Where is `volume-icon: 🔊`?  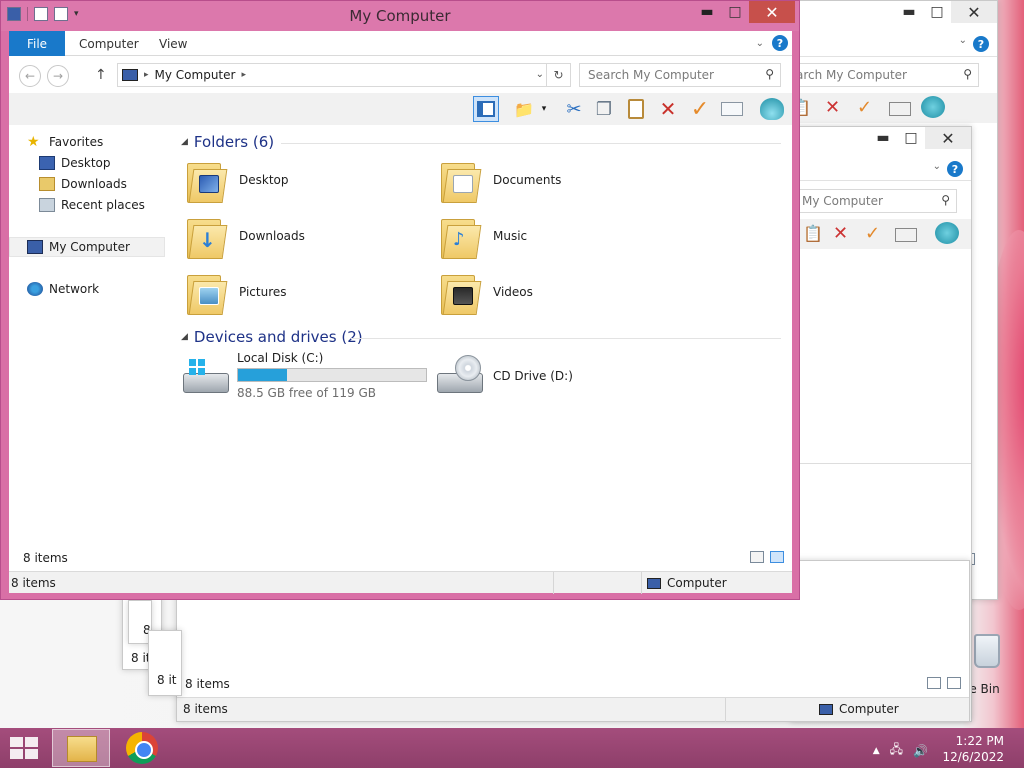
volume-icon: 🔊 is located at coordinates (920, 751).